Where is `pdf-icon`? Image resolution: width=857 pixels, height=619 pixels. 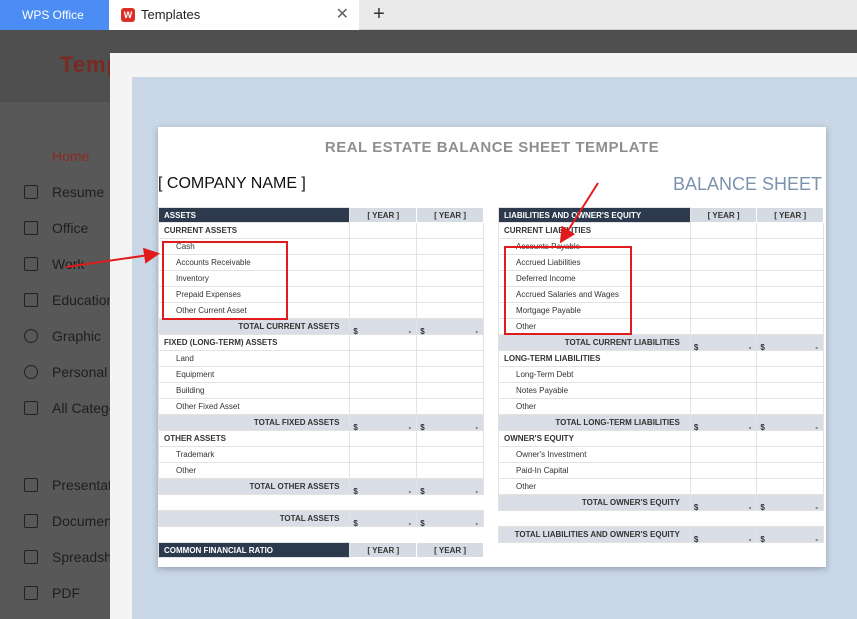 pdf-icon is located at coordinates (31, 593).